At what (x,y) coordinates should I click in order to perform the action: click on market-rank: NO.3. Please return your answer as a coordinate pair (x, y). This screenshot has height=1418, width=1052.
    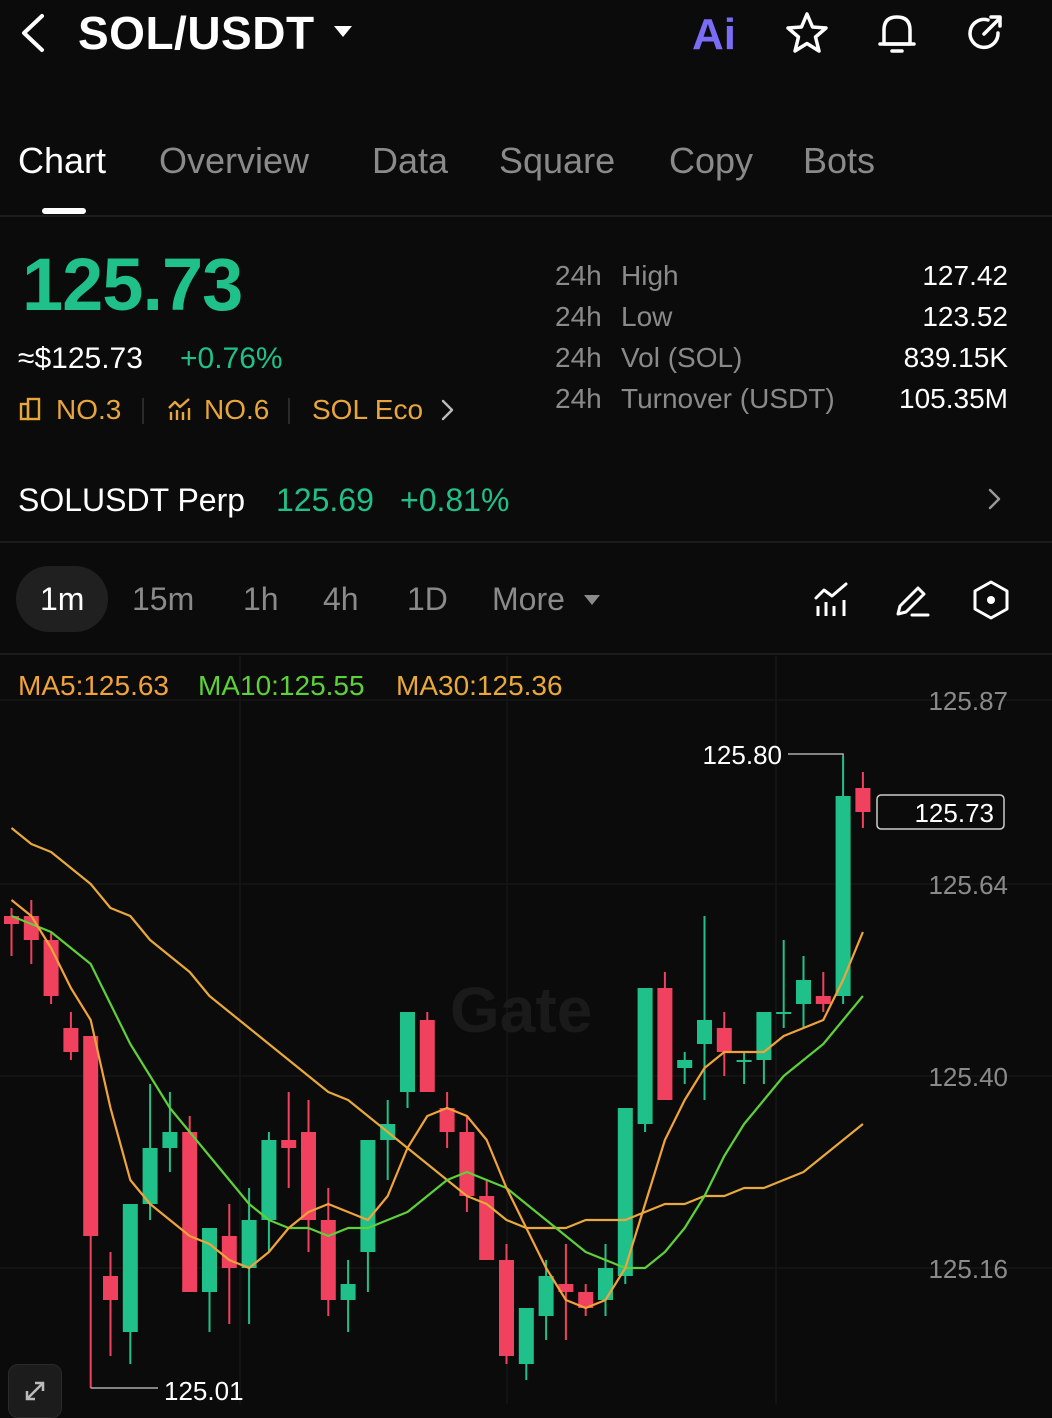
    Looking at the image, I should click on (88, 410).